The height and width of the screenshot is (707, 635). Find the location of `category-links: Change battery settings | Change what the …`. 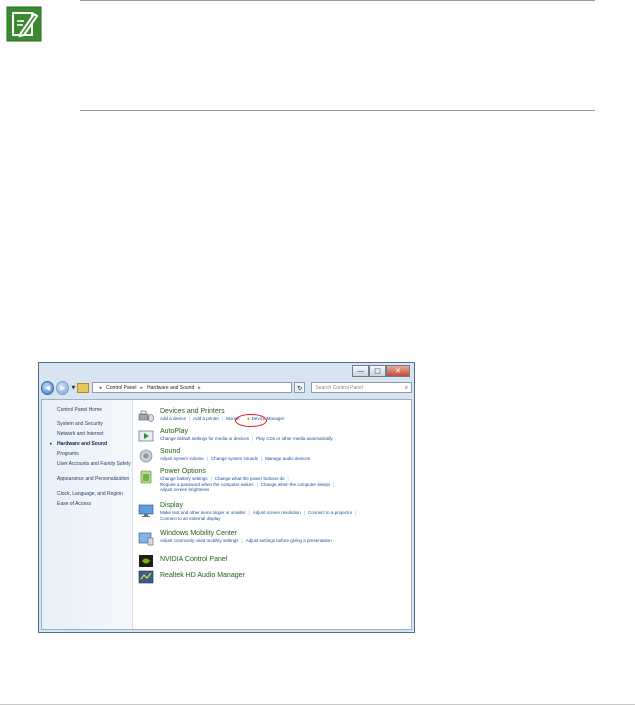

category-links: Change battery settings | Change what the … is located at coordinates (247, 484).